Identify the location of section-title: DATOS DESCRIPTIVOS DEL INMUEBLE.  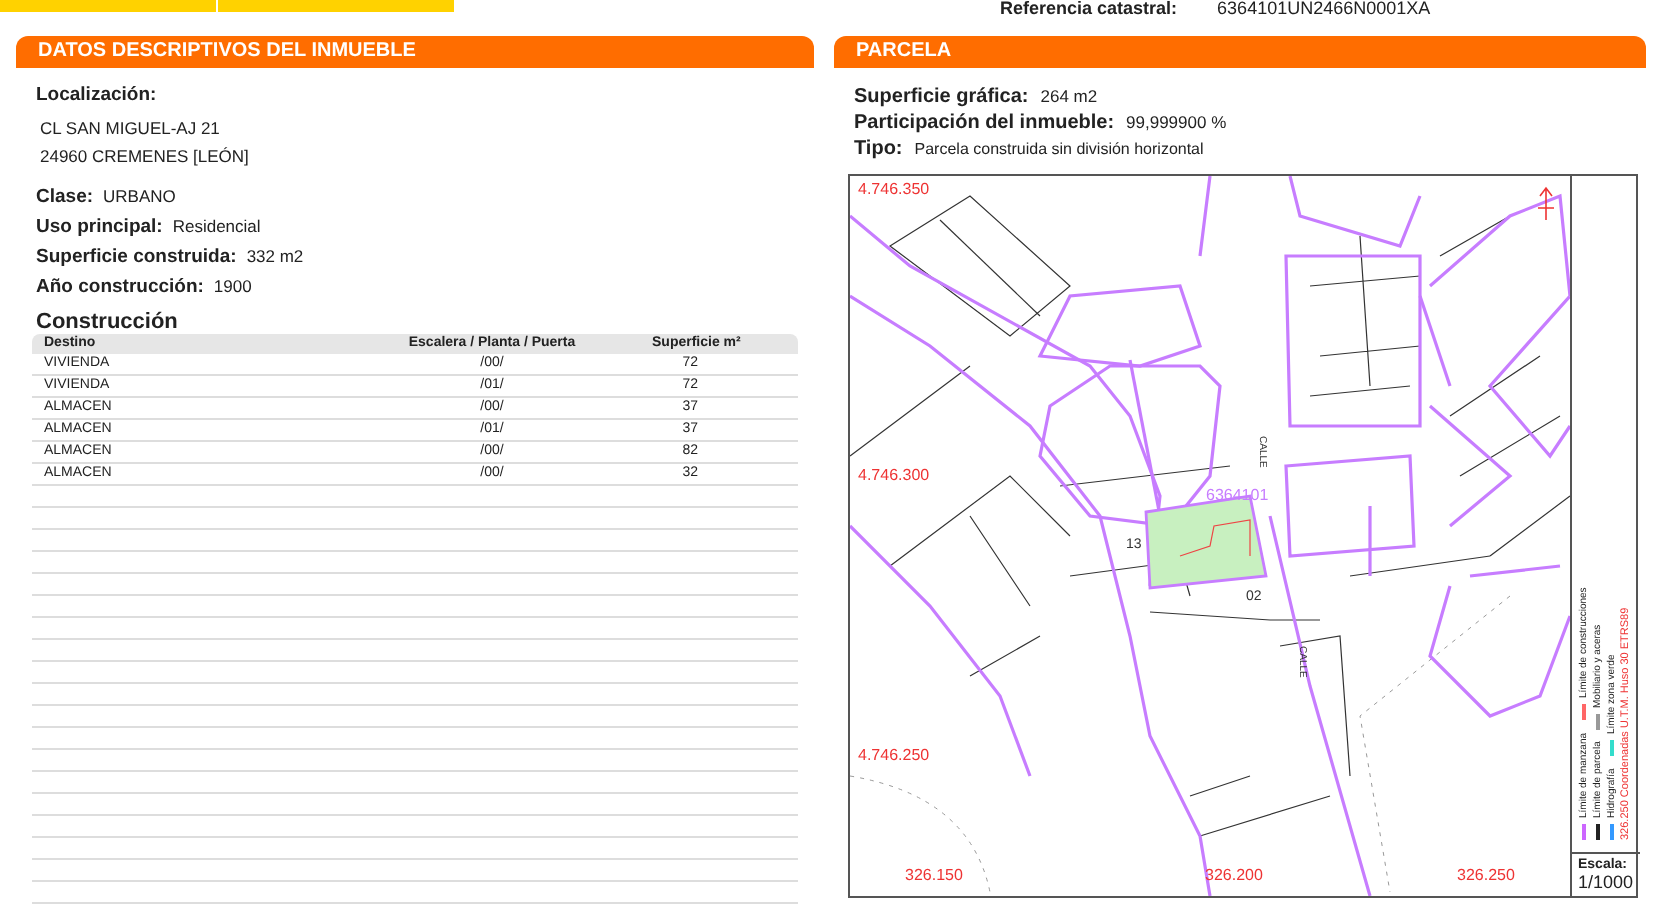
(415, 52).